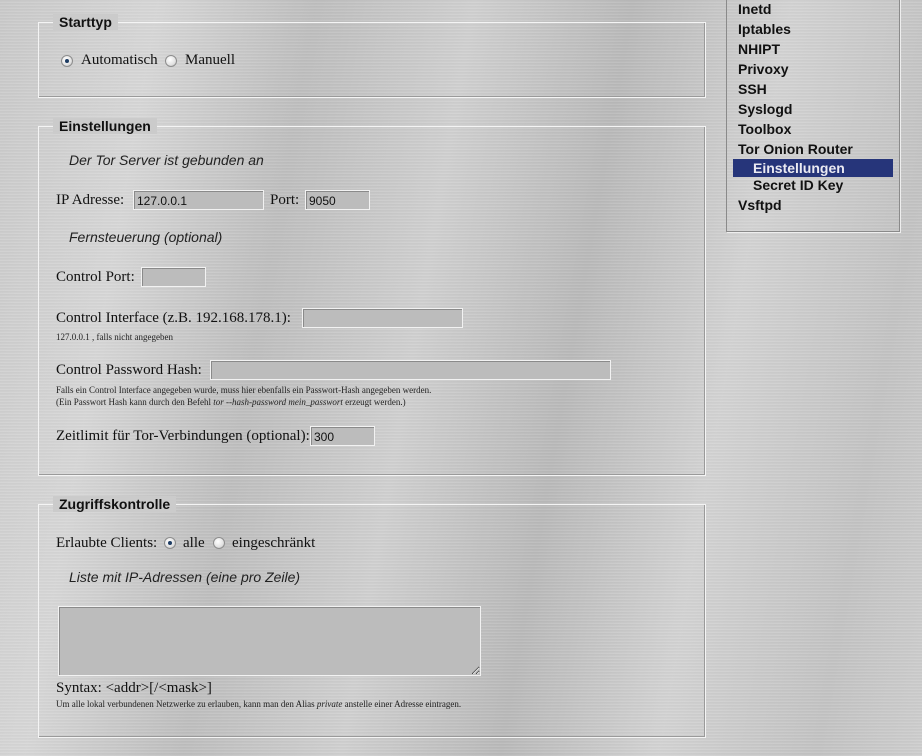 Image resolution: width=922 pixels, height=756 pixels. Describe the element at coordinates (764, 29) in the screenshot. I see `sidebar-item-iptables: Iptables` at that location.